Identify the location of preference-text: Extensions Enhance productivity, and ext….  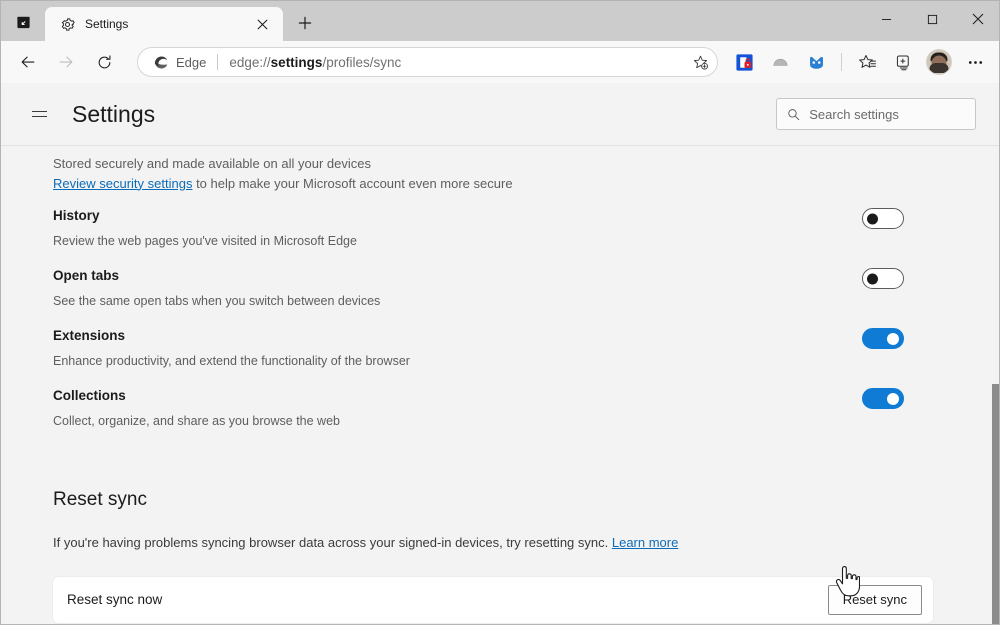
(457, 348).